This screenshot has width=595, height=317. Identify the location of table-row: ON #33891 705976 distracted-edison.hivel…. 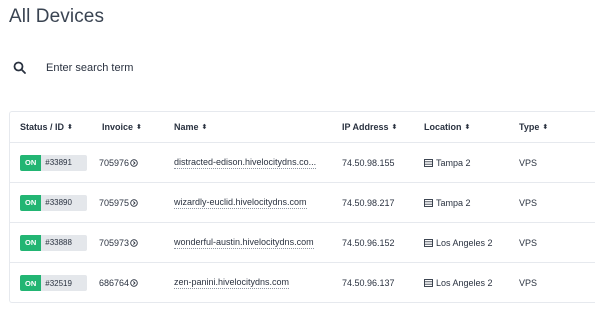
(302, 163).